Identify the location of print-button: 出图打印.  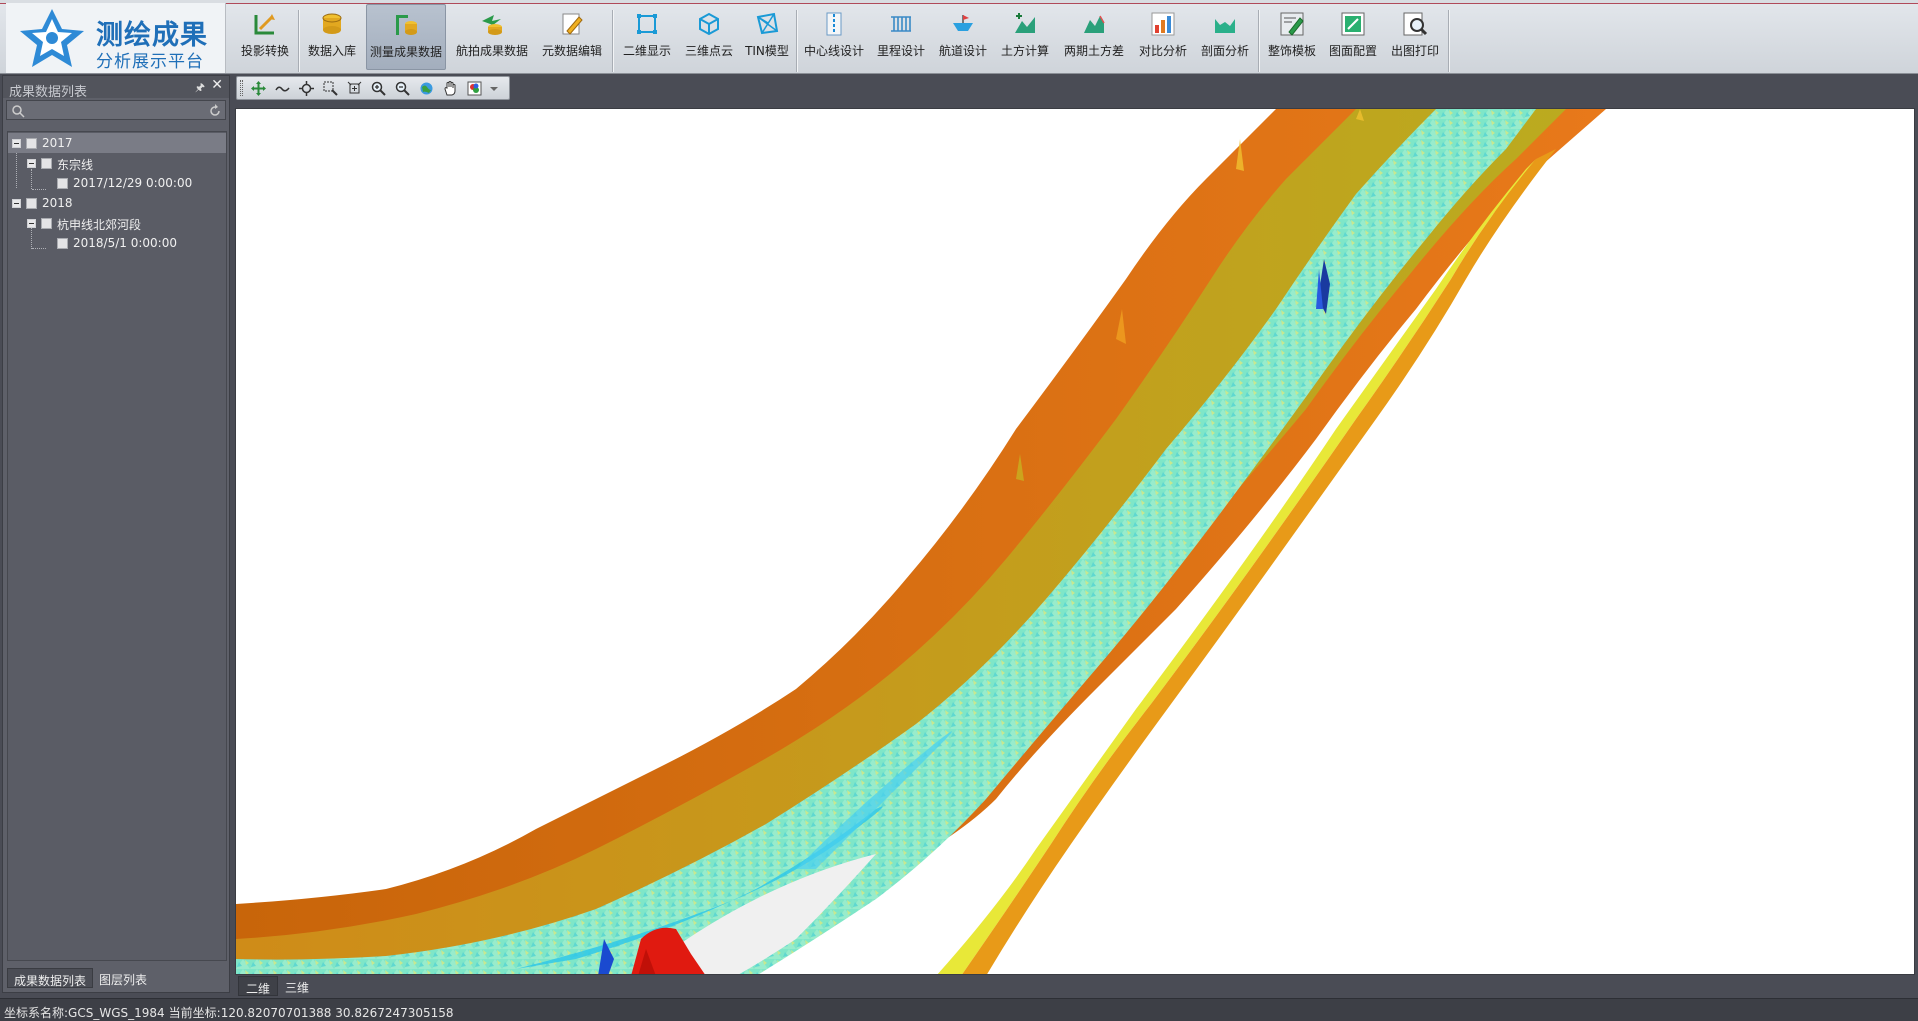
(1415, 37).